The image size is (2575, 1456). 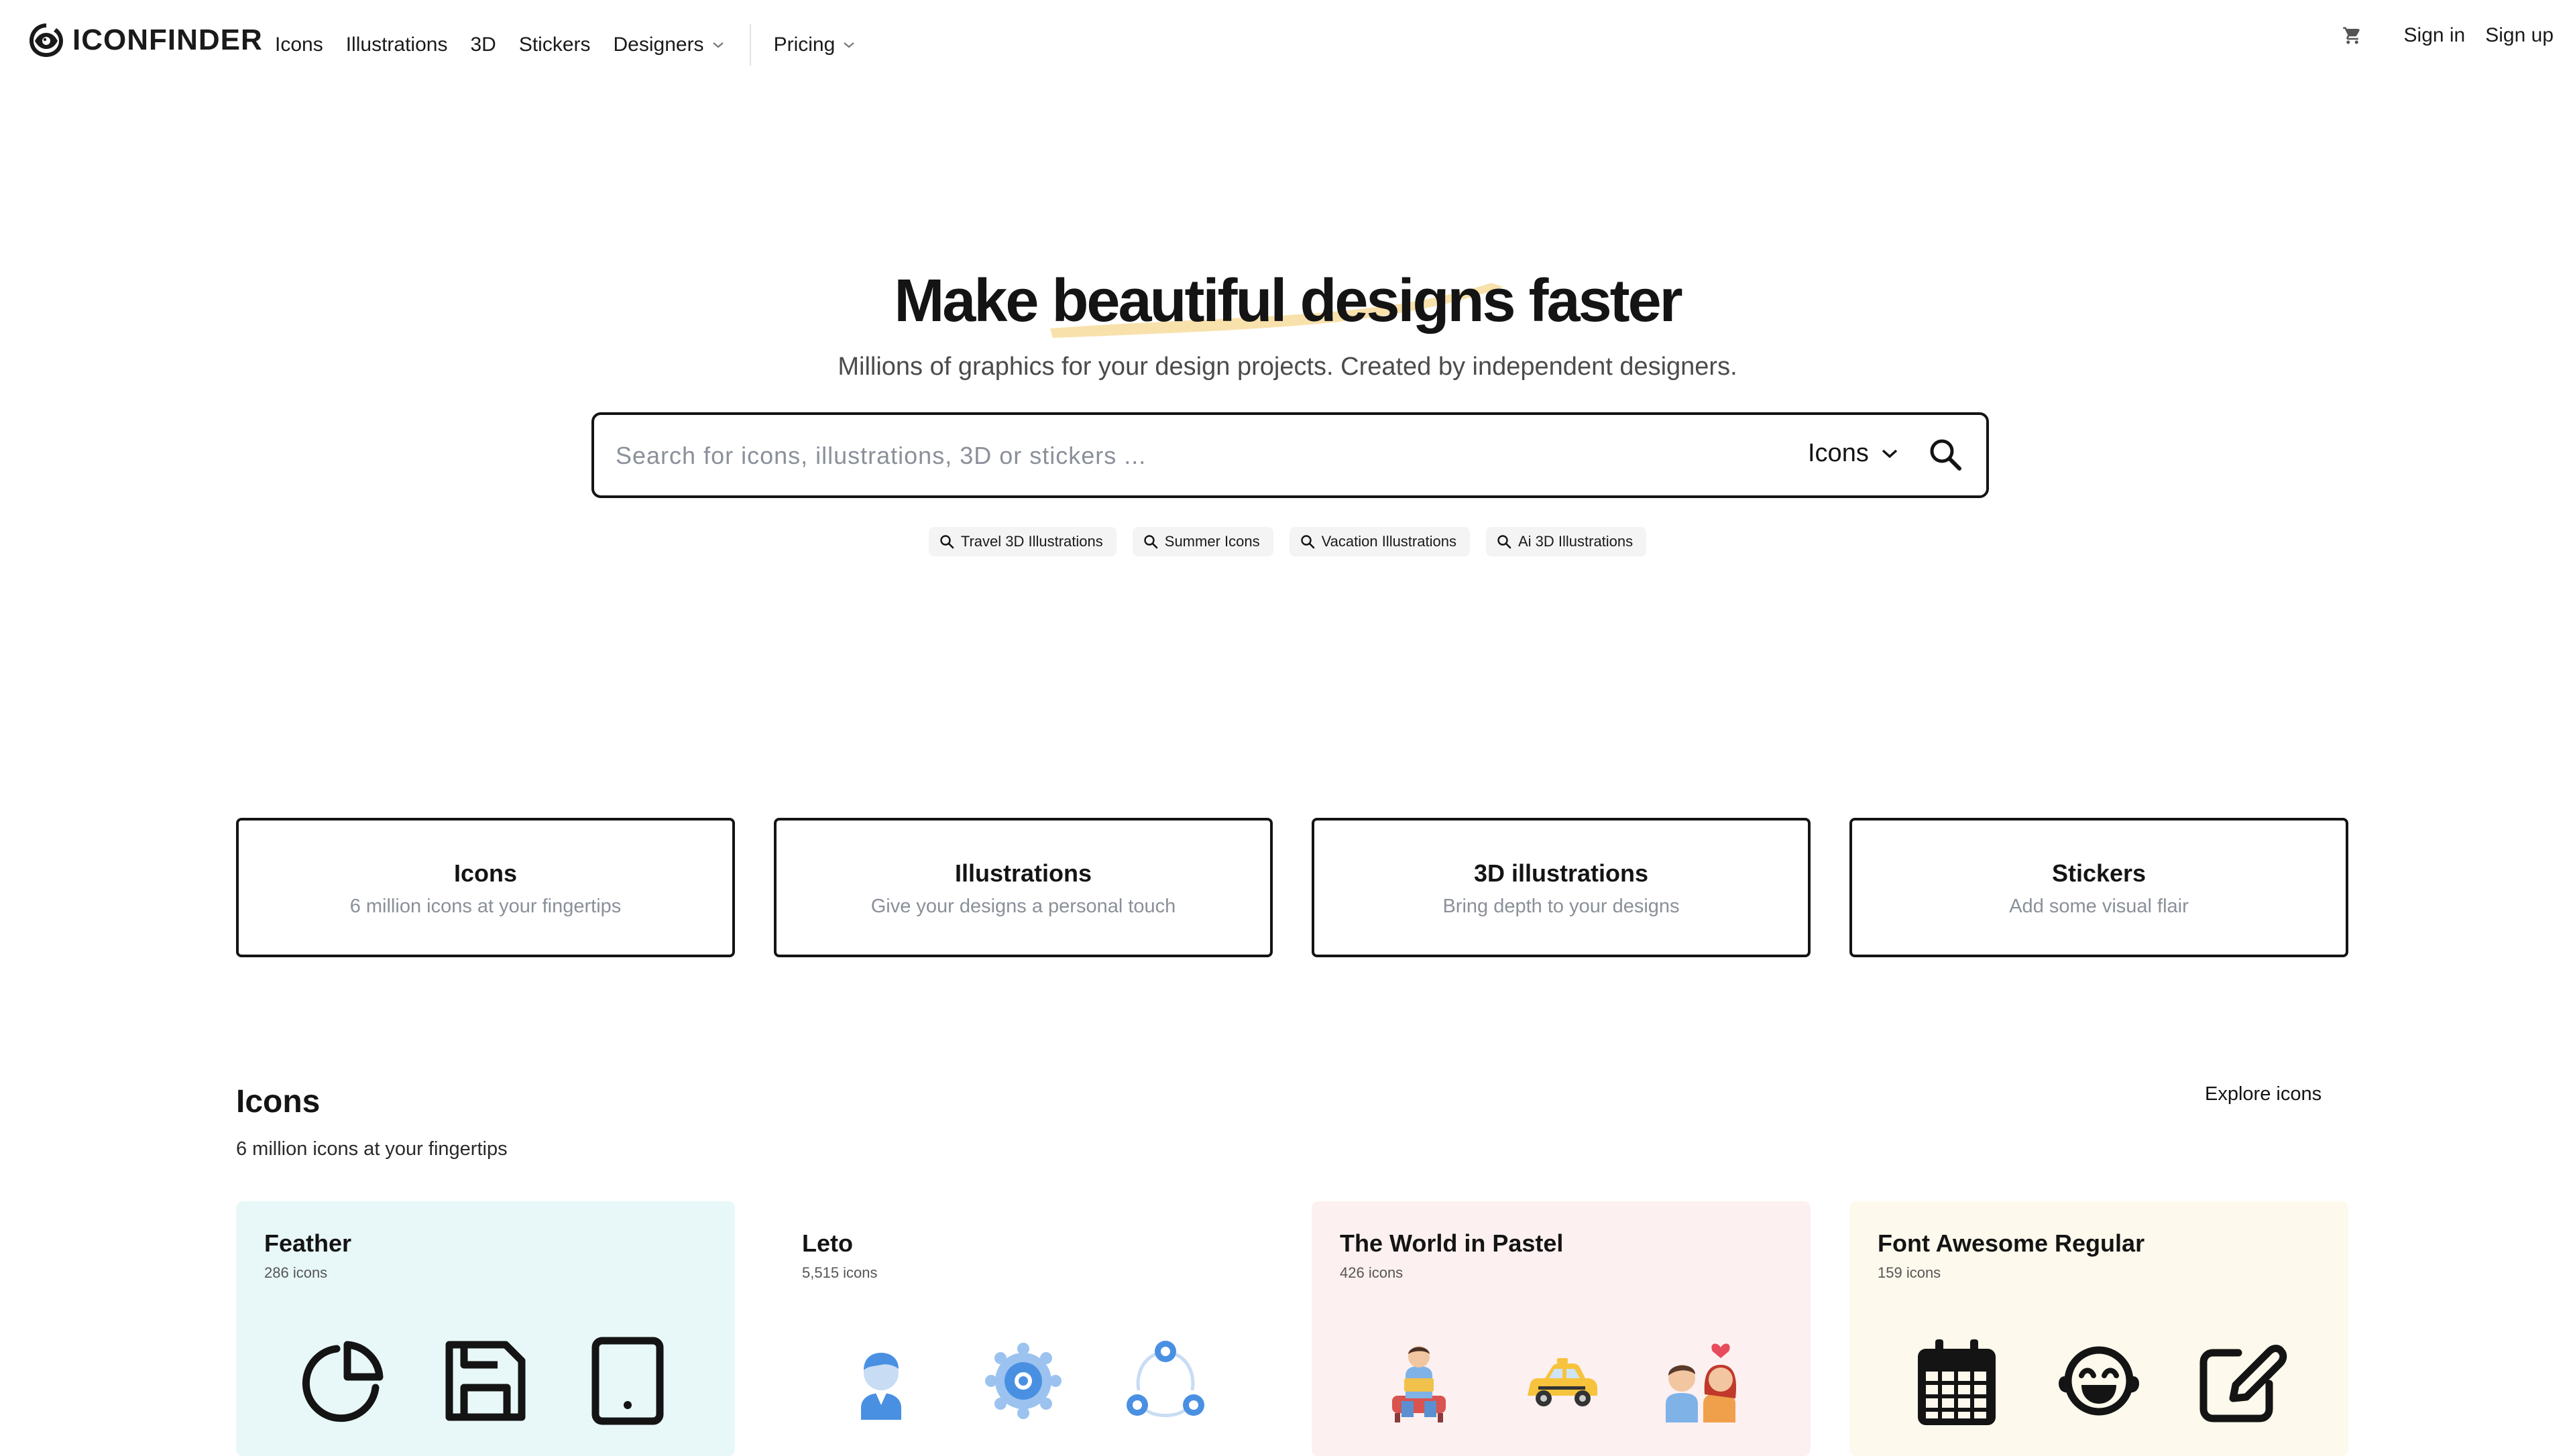 I want to click on nav-3d: 3D, so click(x=483, y=45).